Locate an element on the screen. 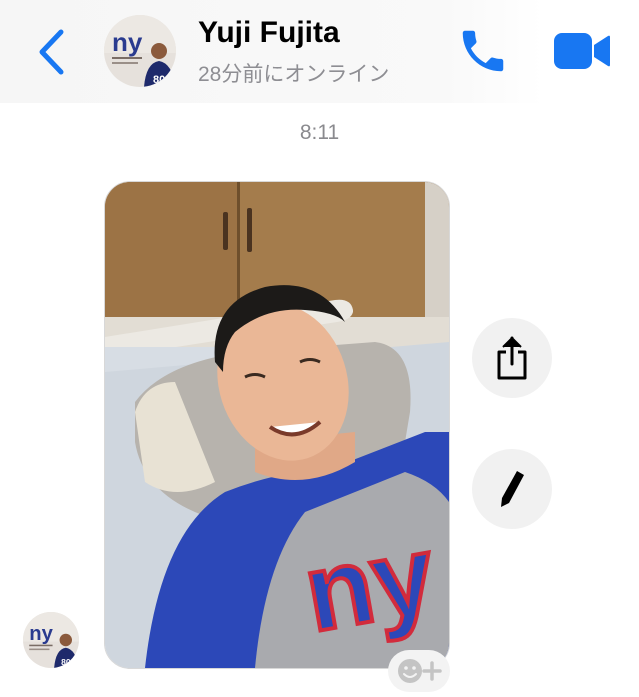 The width and height of the screenshot is (639, 697). conversation-header: ny 80 Yuji Fujita 28分前にオンライン is located at coordinates (319, 51).